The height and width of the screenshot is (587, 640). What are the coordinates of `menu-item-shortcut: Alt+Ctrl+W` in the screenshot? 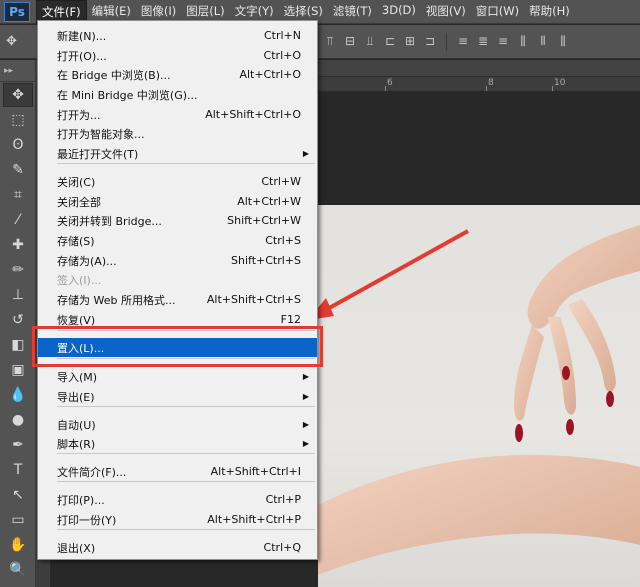 It's located at (269, 201).